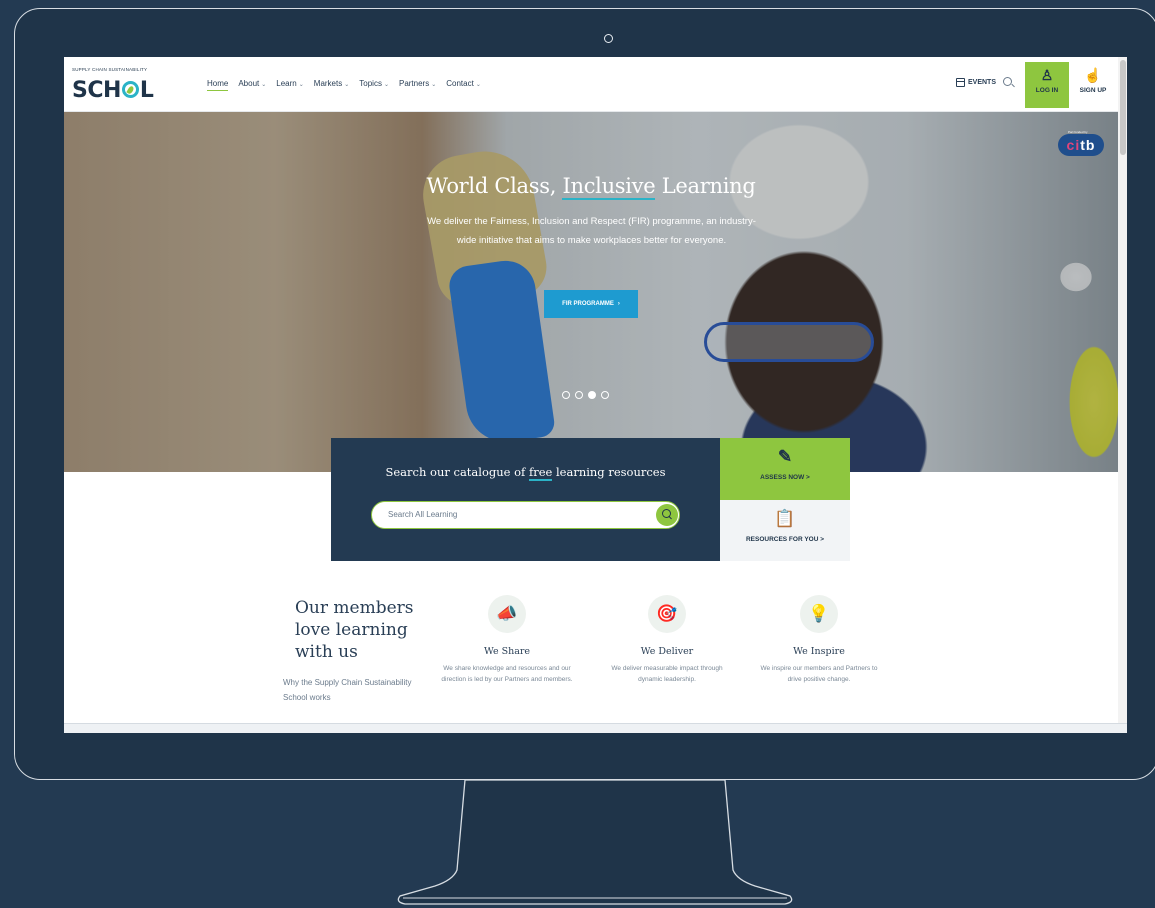 The width and height of the screenshot is (1155, 908). Describe the element at coordinates (507, 614) in the screenshot. I see `megaphone-icon: 📣` at that location.